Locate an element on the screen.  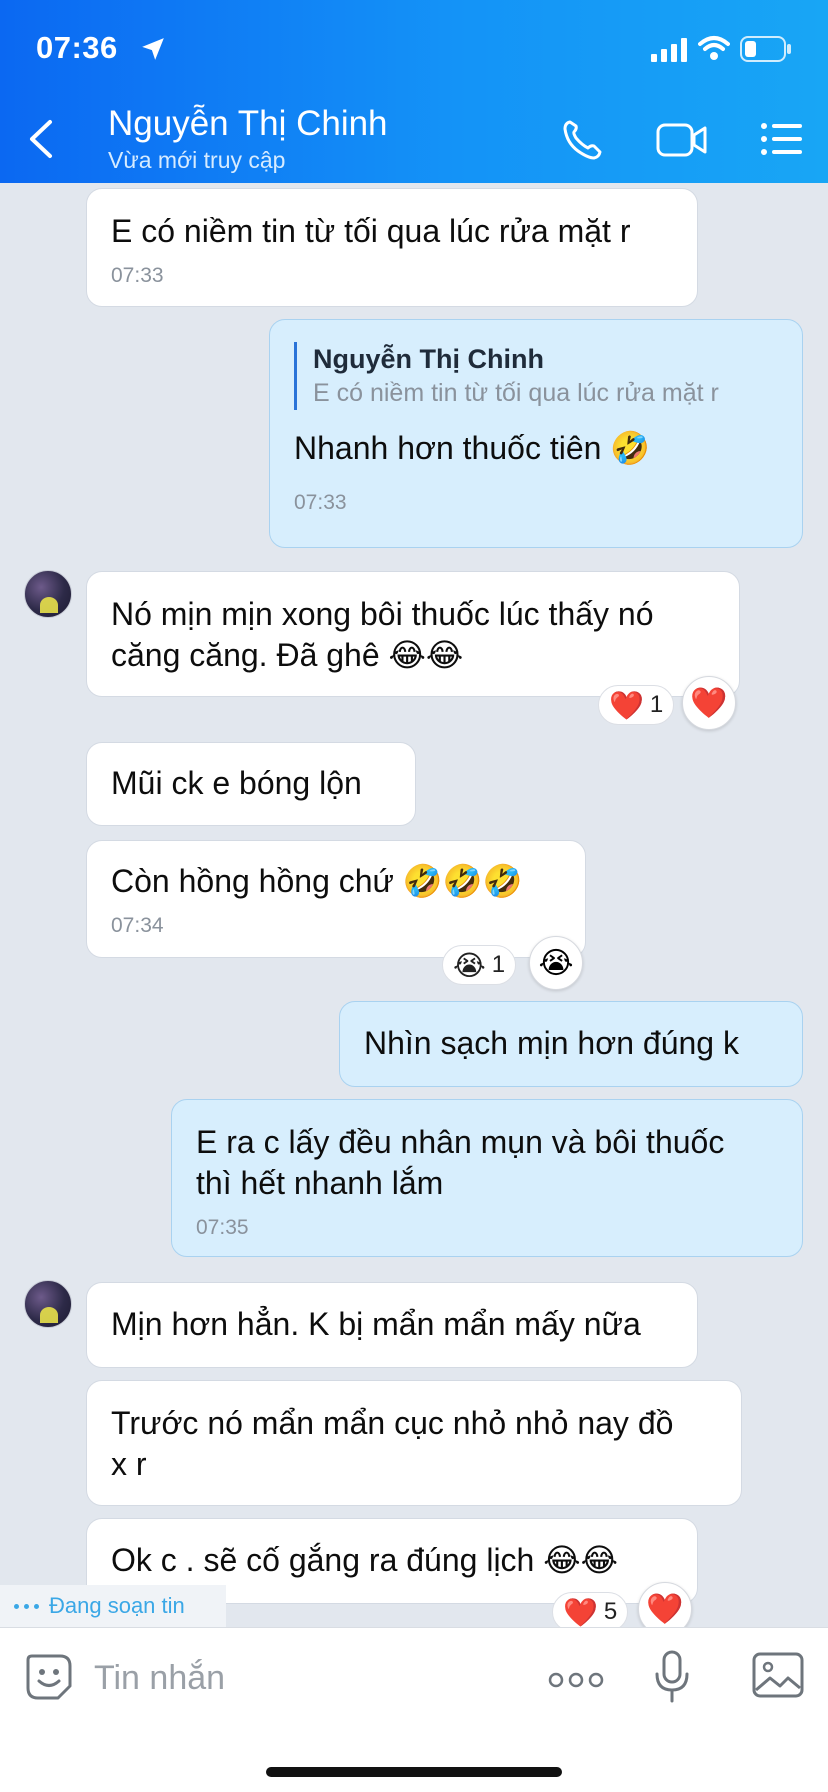
react-heart-button: ❤️ is located at coordinates (709, 703).